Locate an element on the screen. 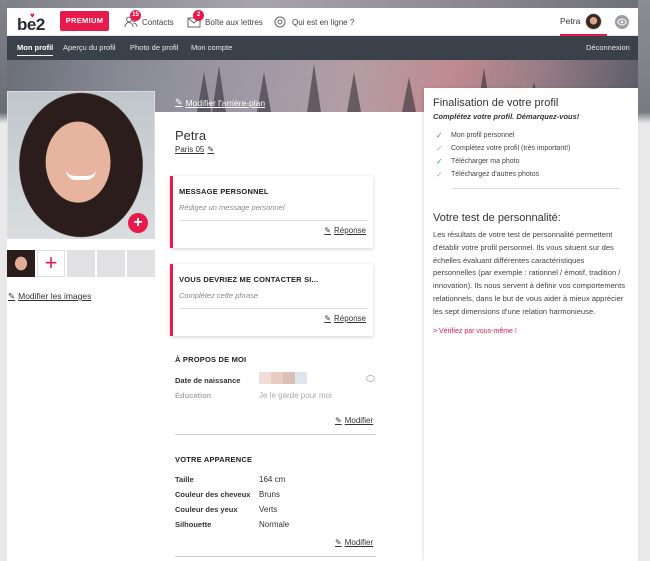  right-background-edge is located at coordinates (644, 280).